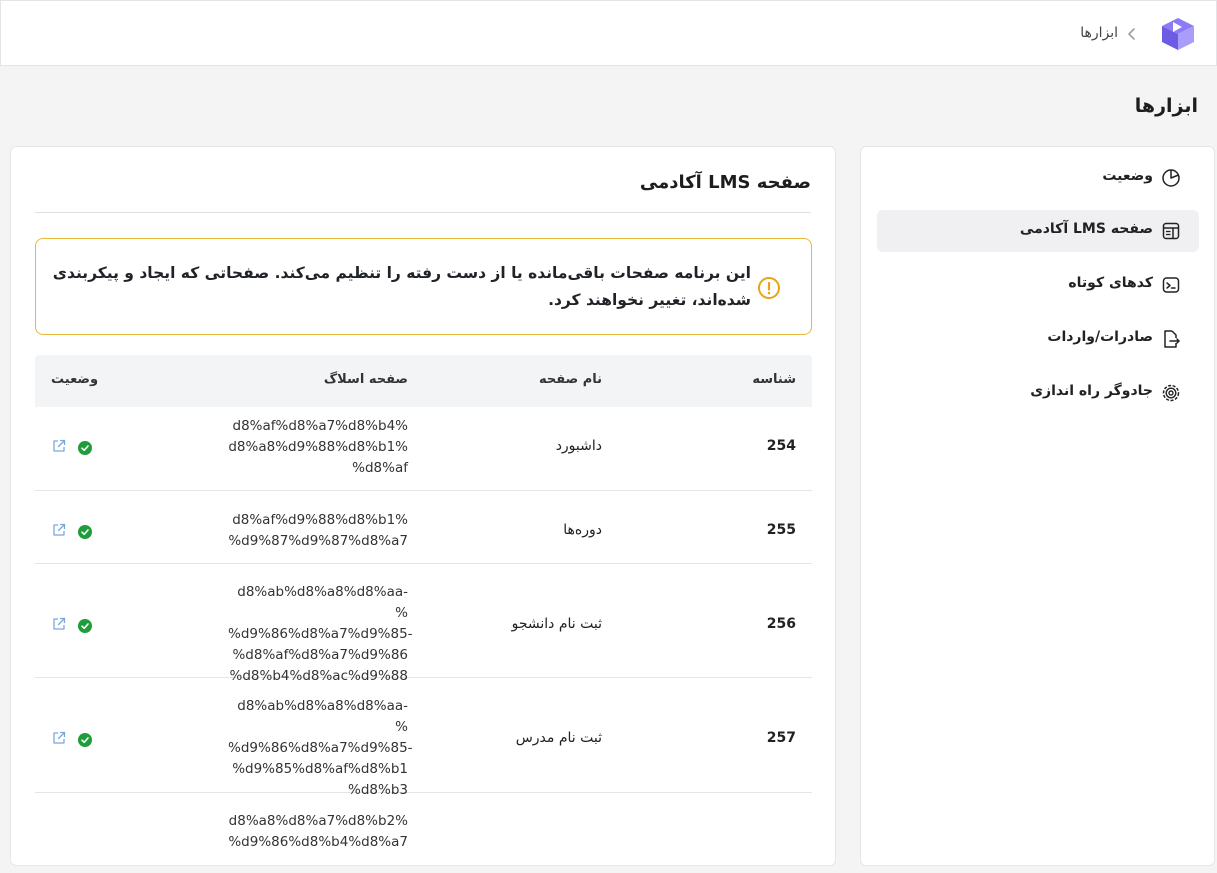  I want to click on sidebar-item-lms-pages: آکادمی LMS صفحه, so click(1038, 231).